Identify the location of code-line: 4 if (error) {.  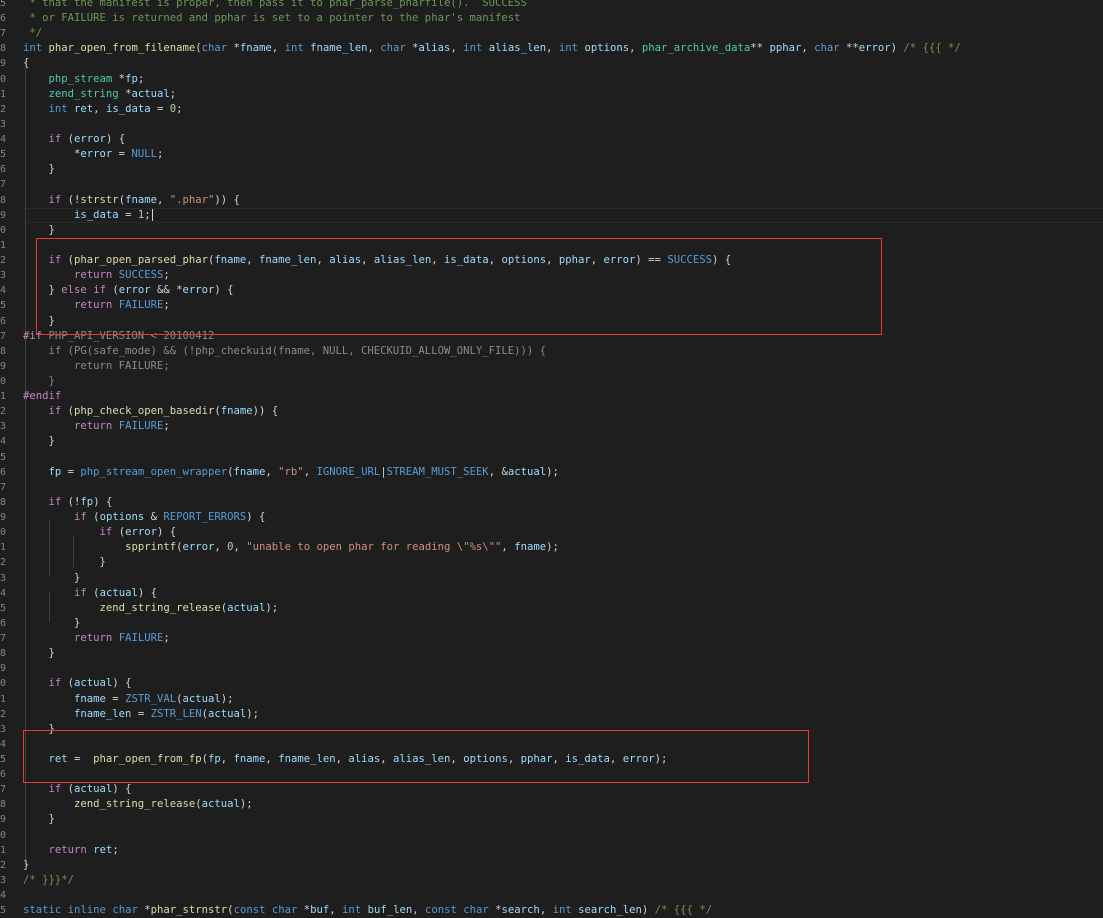
(551, 139).